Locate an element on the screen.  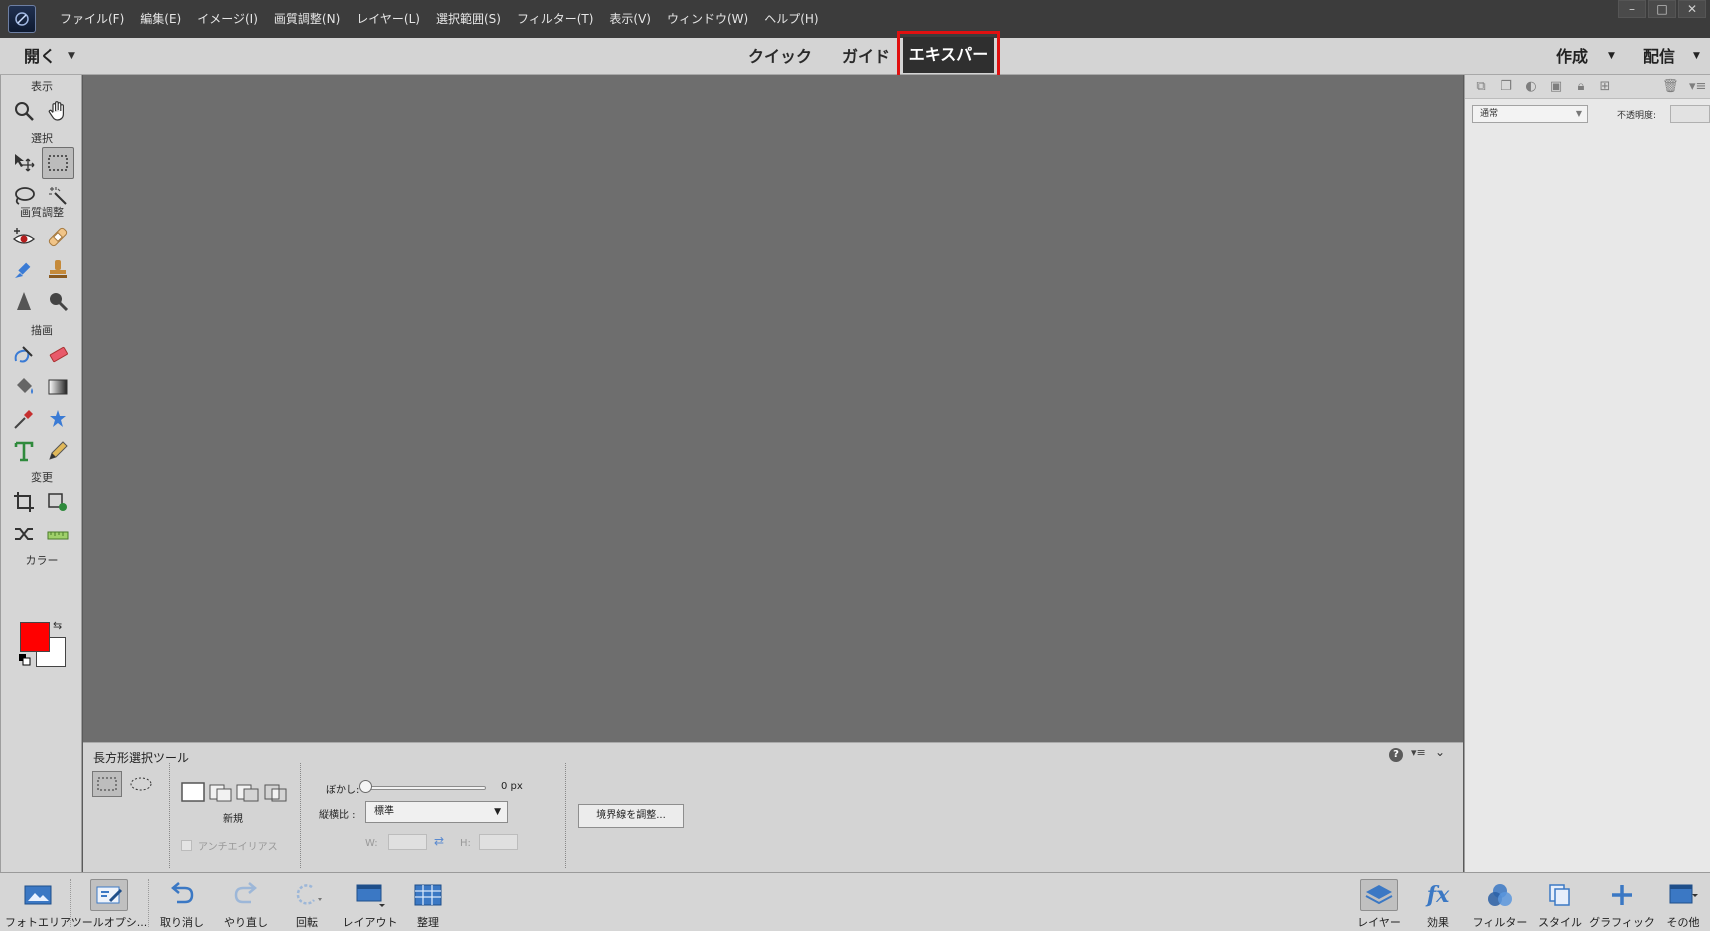
open-button: 開く is located at coordinates (40, 56).